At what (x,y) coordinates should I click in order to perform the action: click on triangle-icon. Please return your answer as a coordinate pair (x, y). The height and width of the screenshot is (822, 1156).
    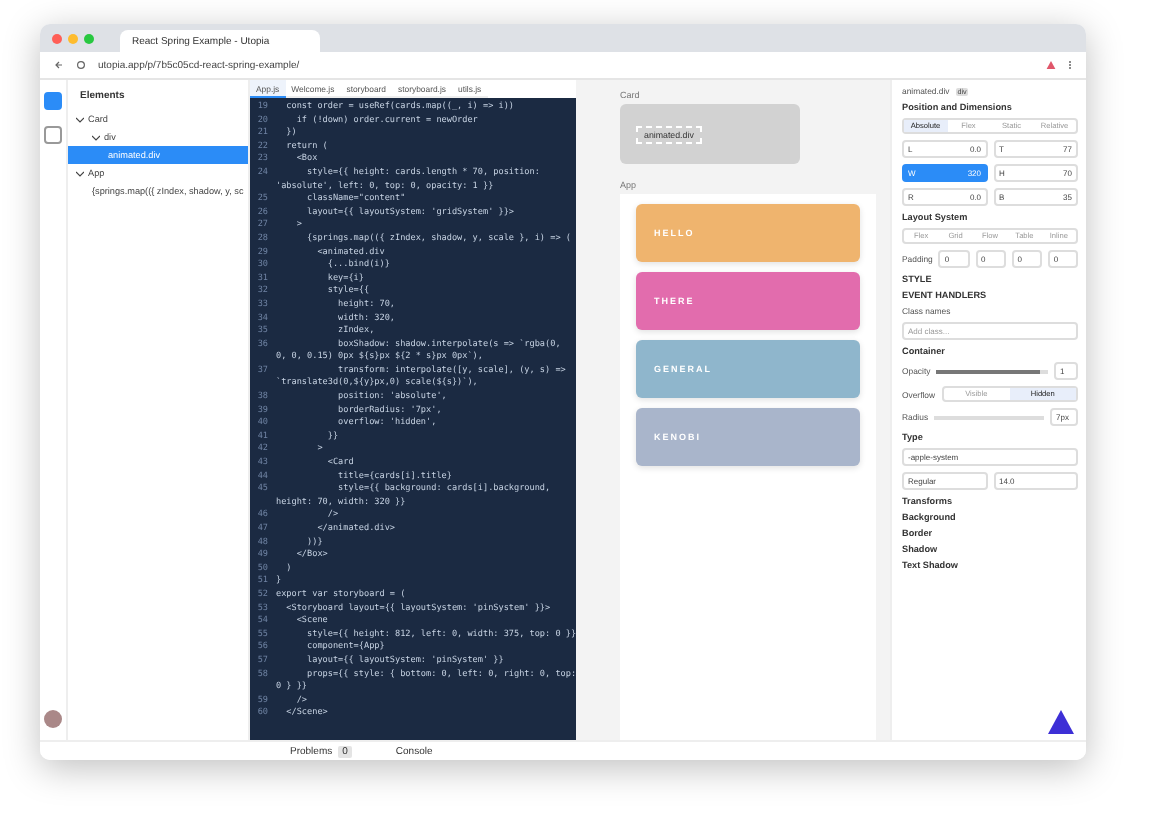
    Looking at the image, I should click on (1061, 722).